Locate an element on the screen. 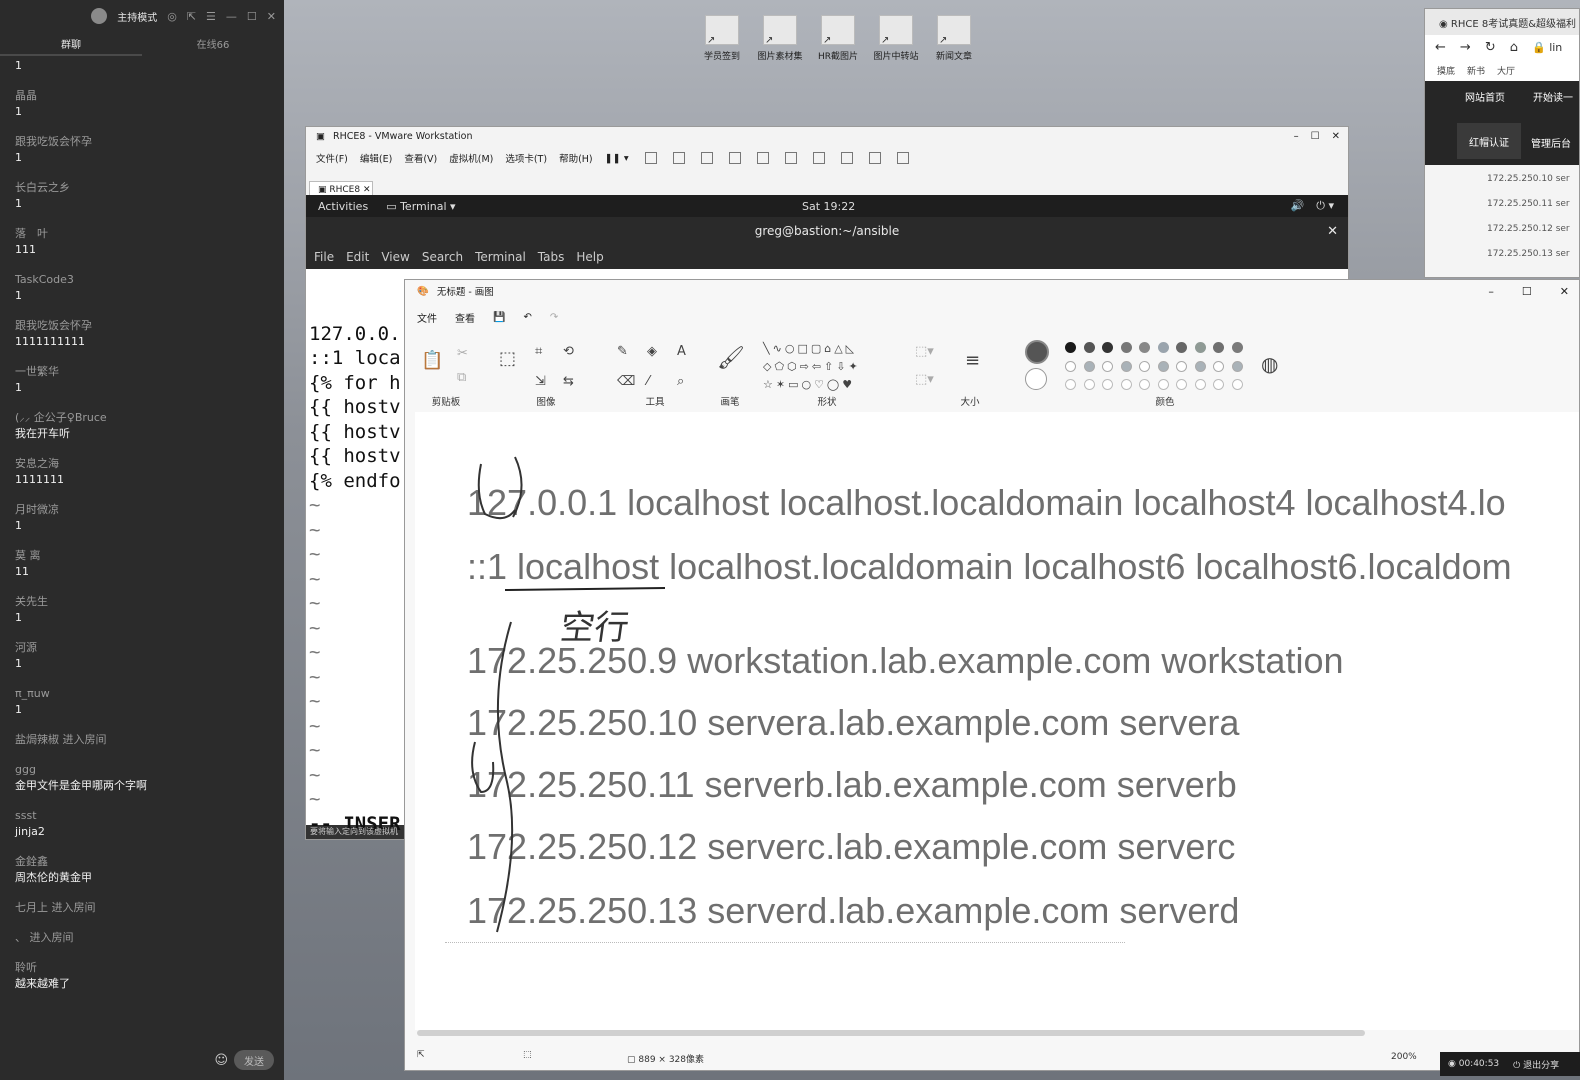  paint-menu-view: 查看 is located at coordinates (465, 317).